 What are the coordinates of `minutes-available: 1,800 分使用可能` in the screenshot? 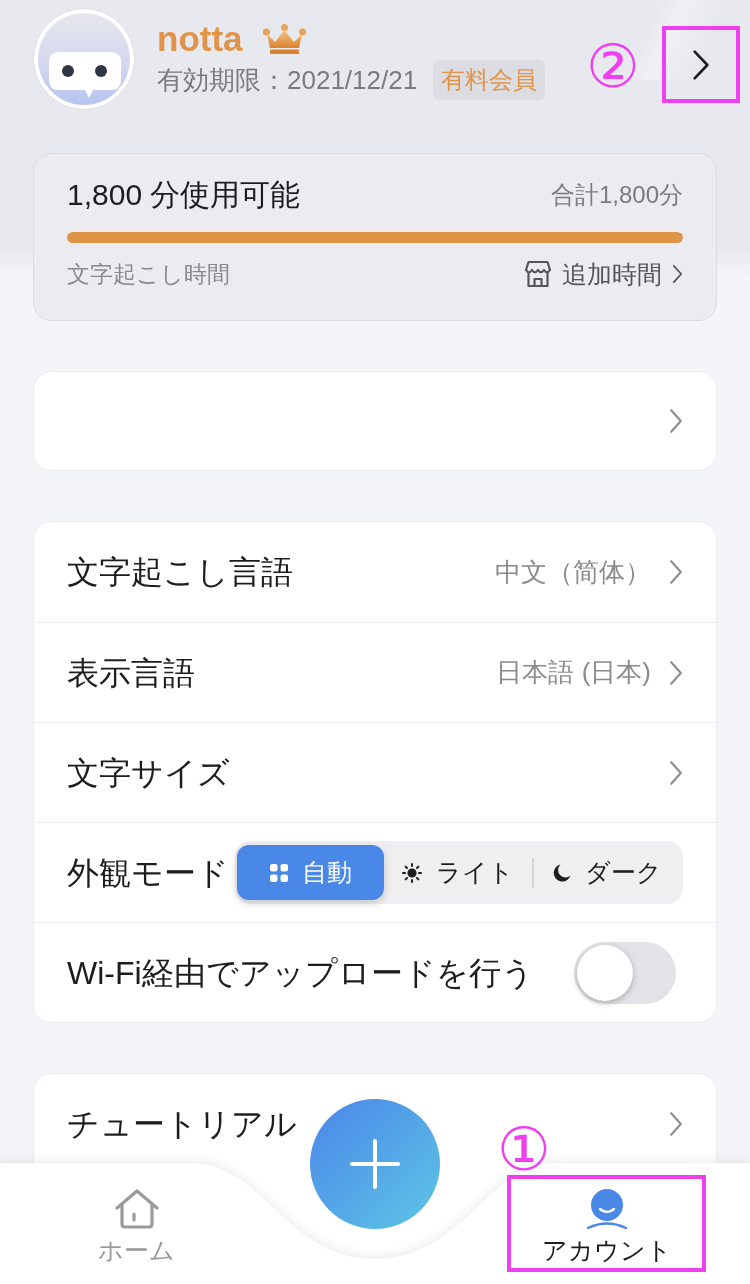 It's located at (184, 195).